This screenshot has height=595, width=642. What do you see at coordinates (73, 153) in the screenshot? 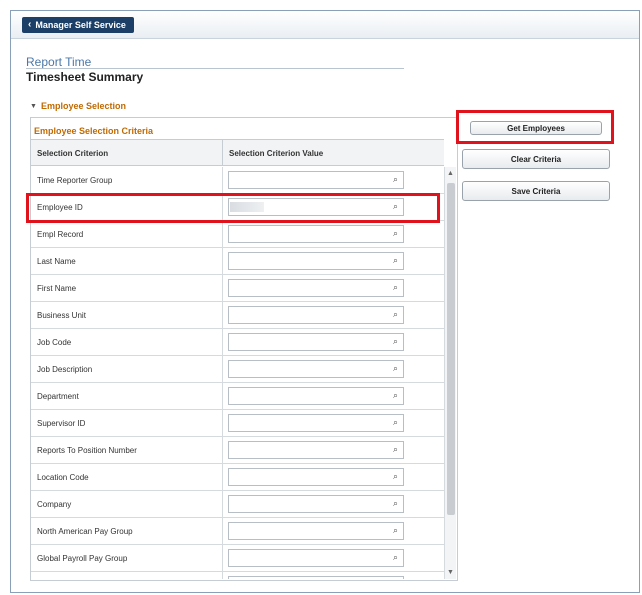
I see `column-header-criterion: Selection Criterion` at bounding box center [73, 153].